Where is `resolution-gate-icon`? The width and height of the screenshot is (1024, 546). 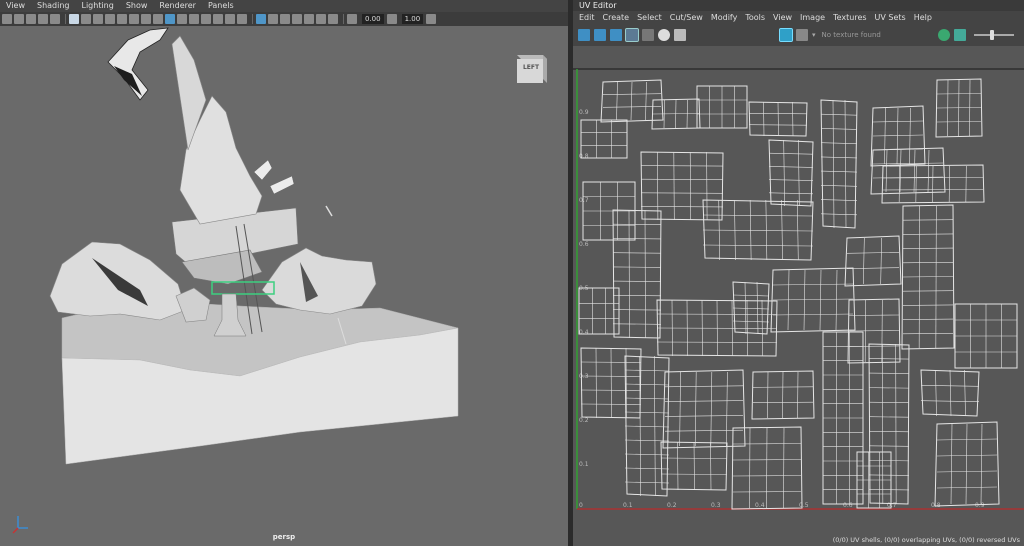 resolution-gate-icon is located at coordinates (86, 19).